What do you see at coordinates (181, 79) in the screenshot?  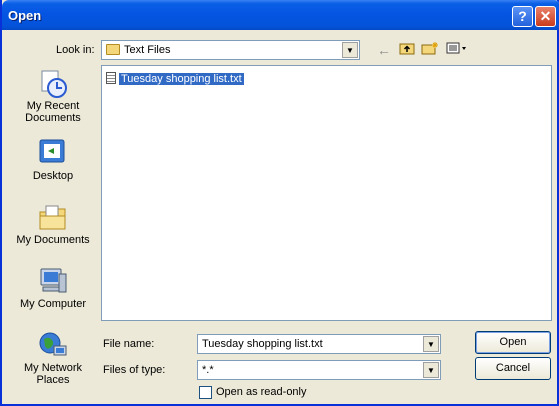 I see `file-name: Tuesday shopping list.txt` at bounding box center [181, 79].